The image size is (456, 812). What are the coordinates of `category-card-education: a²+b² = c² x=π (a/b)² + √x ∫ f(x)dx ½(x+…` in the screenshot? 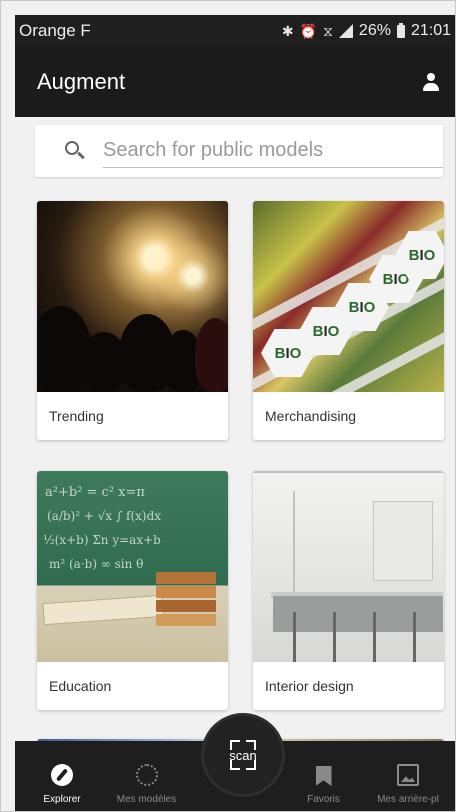 It's located at (132, 590).